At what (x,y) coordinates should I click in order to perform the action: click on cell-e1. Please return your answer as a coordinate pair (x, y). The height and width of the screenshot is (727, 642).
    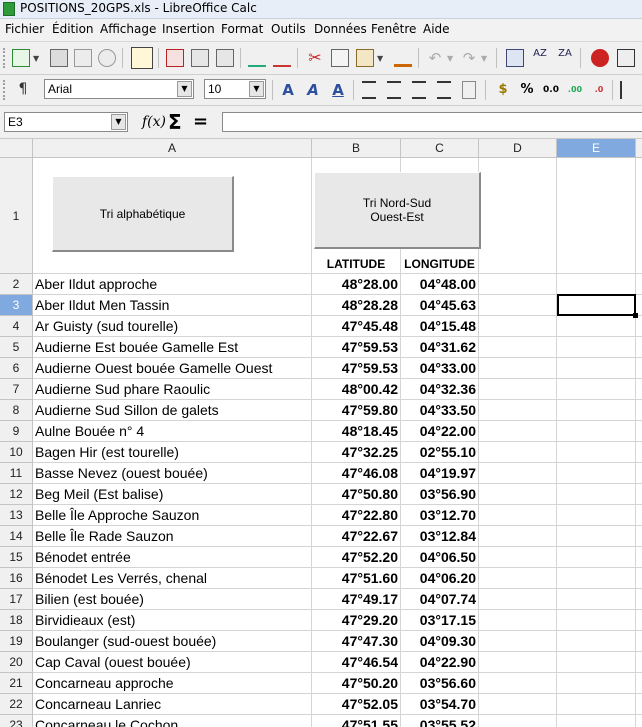
    Looking at the image, I should click on (596, 216).